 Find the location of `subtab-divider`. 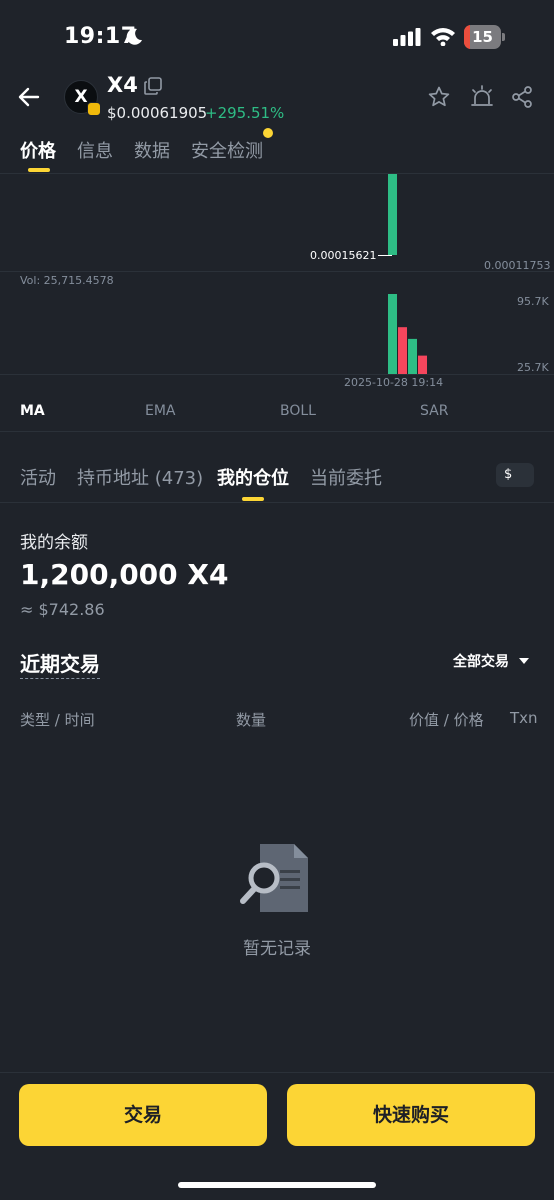

subtab-divider is located at coordinates (277, 502).